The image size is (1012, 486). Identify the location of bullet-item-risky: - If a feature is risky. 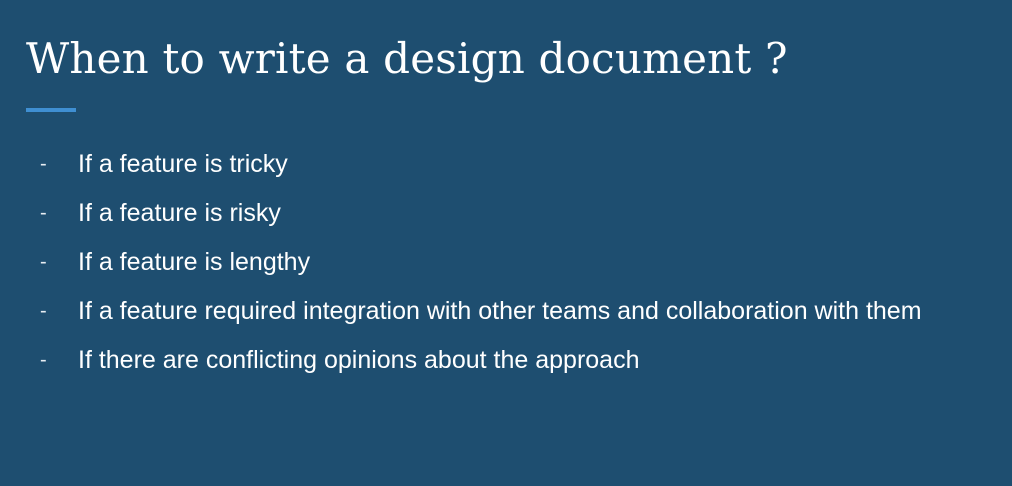
(510, 213).